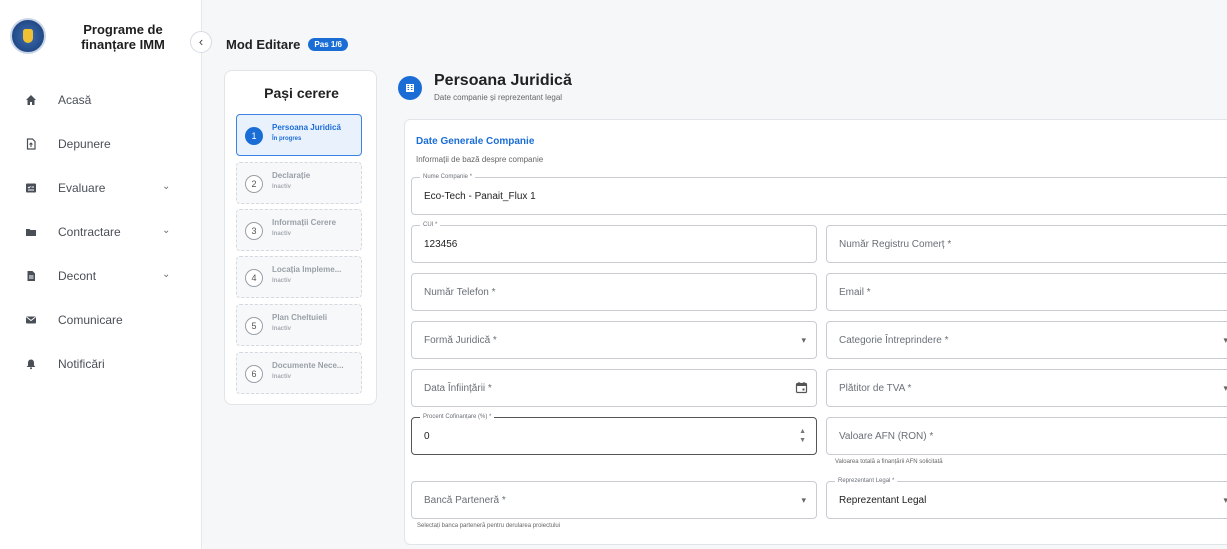 The width and height of the screenshot is (1227, 549). Describe the element at coordinates (480, 159) in the screenshot. I see `section-subtitle: Informații de bază despre companie` at that location.